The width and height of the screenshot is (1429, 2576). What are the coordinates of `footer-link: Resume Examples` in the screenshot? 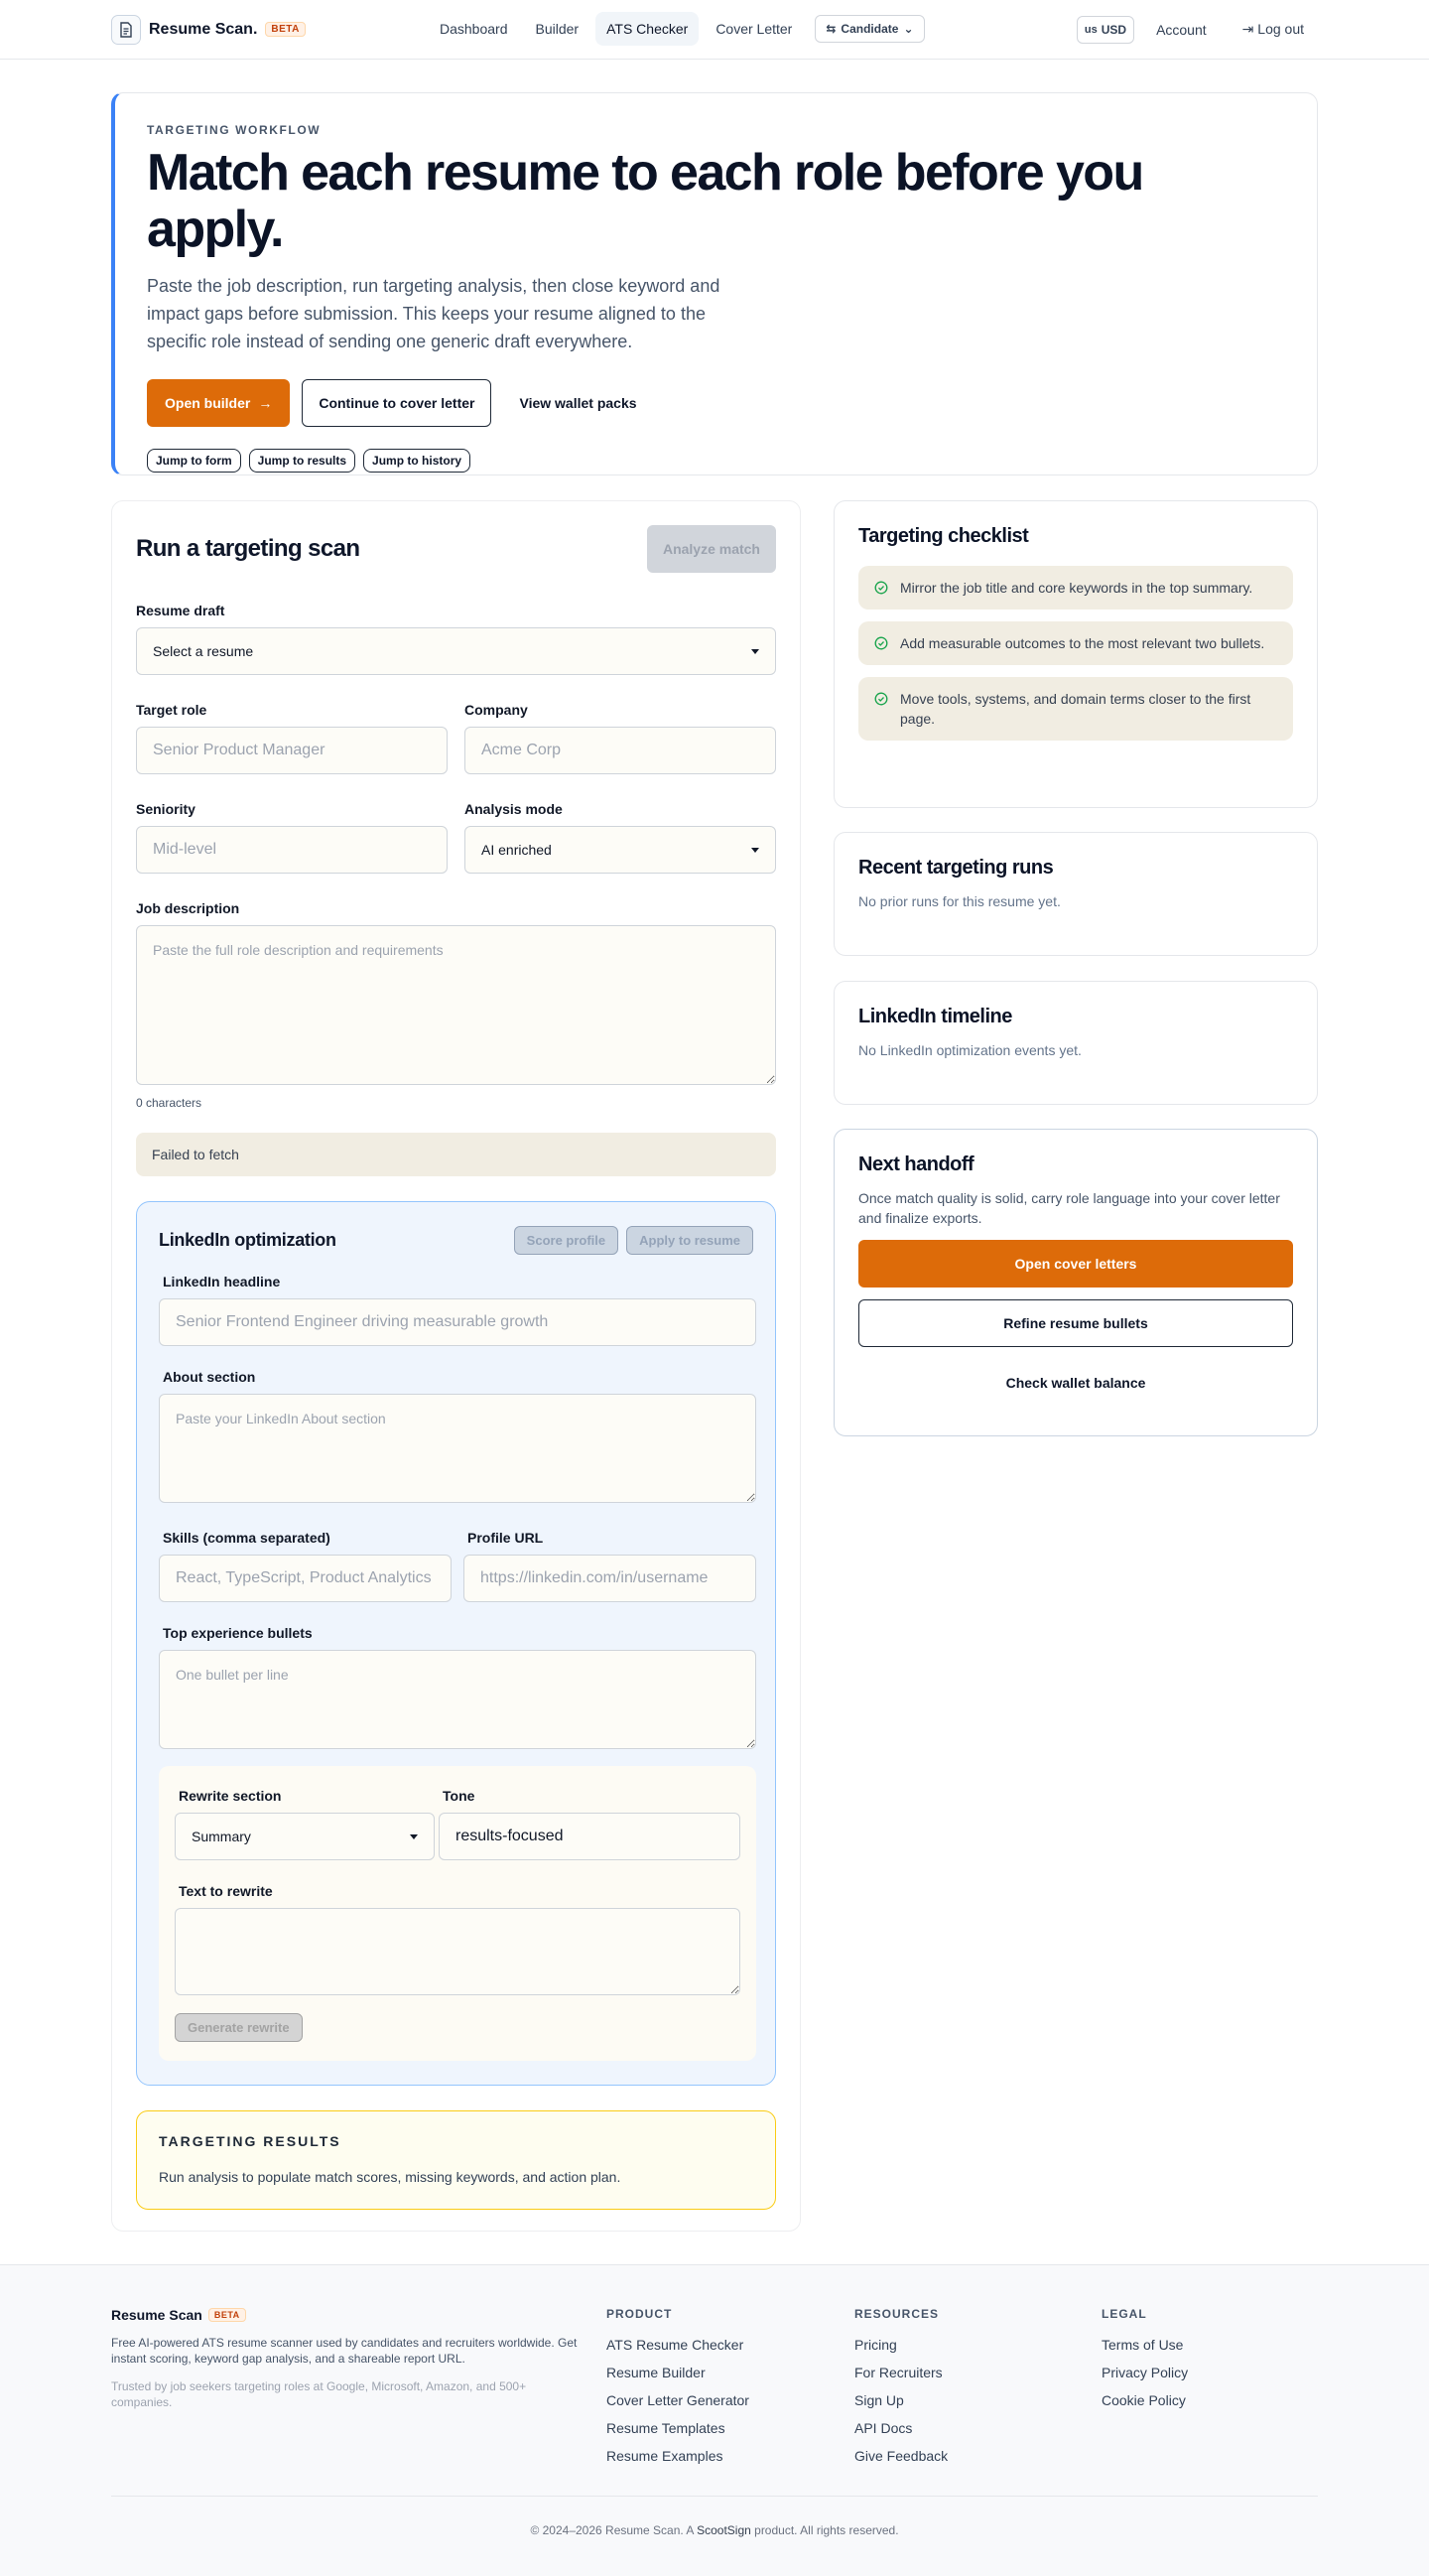 It's located at (677, 2456).